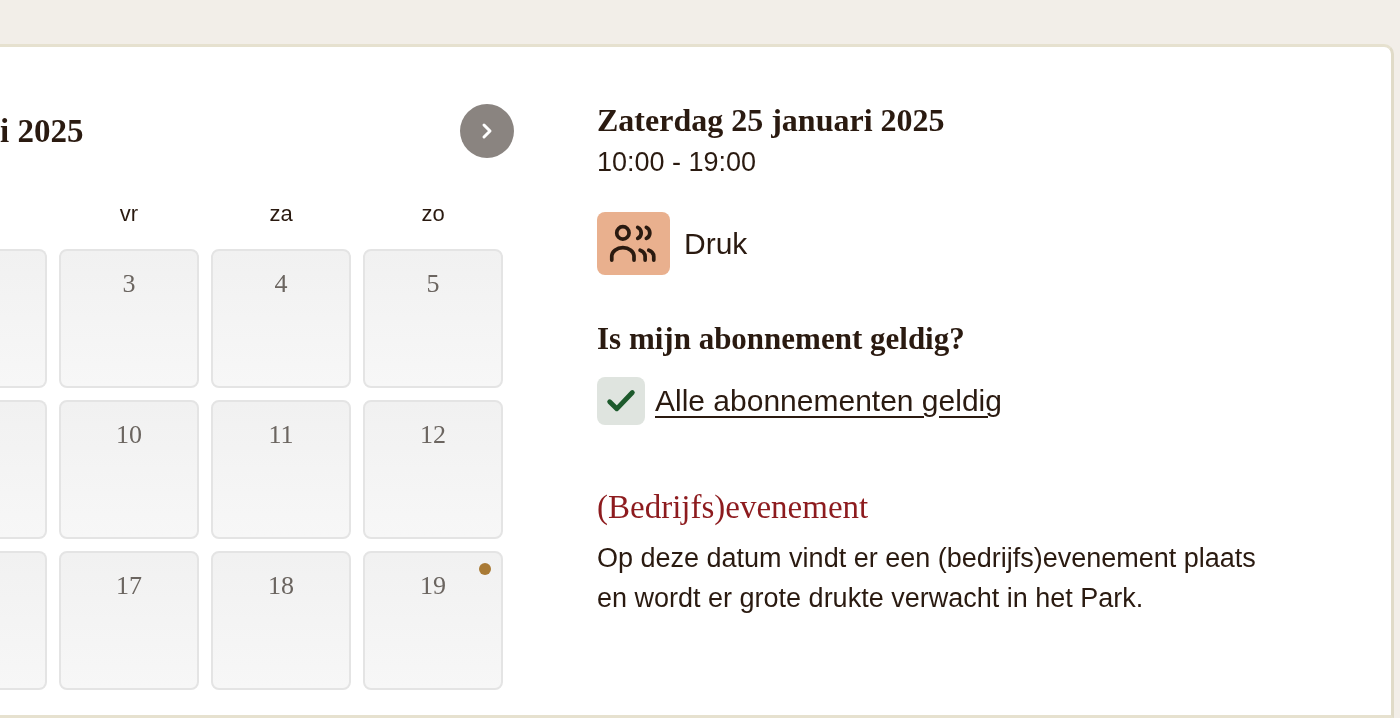 Image resolution: width=1400 pixels, height=718 pixels. I want to click on section-heading: Is mijn abonnement geldig?, so click(781, 339).